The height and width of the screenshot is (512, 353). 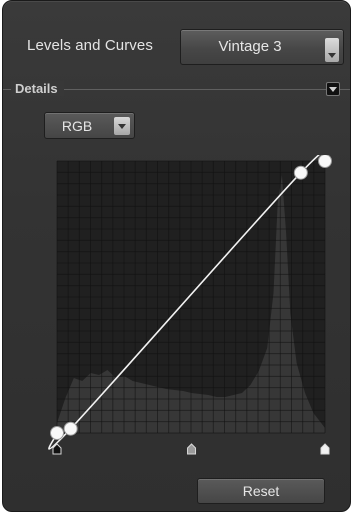 What do you see at coordinates (325, 449) in the screenshot?
I see `white-point-handle` at bounding box center [325, 449].